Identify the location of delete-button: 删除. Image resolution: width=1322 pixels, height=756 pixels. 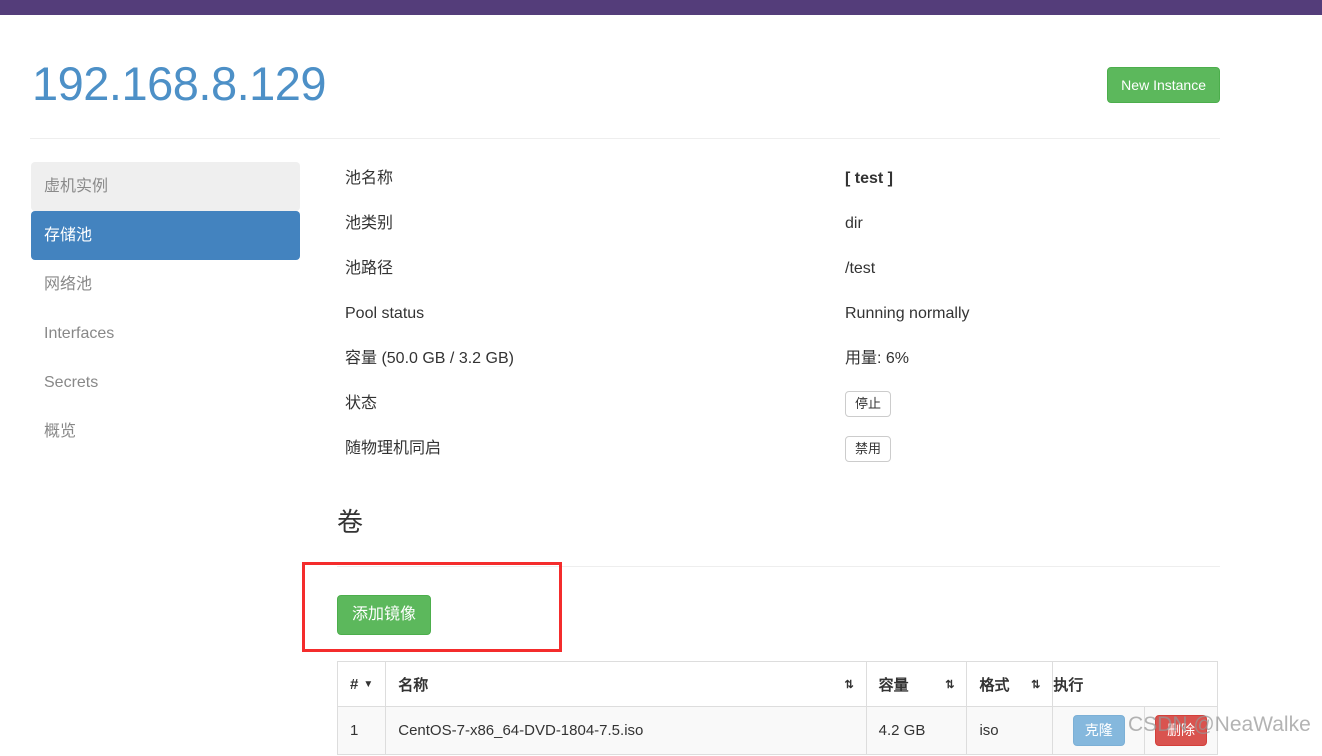
(1181, 730).